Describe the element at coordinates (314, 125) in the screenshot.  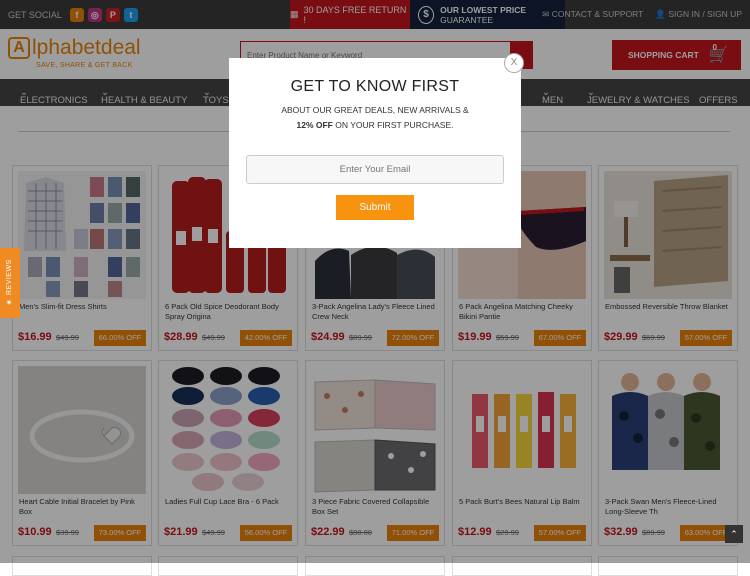
I see `discount-highlight: 12% OFF` at that location.